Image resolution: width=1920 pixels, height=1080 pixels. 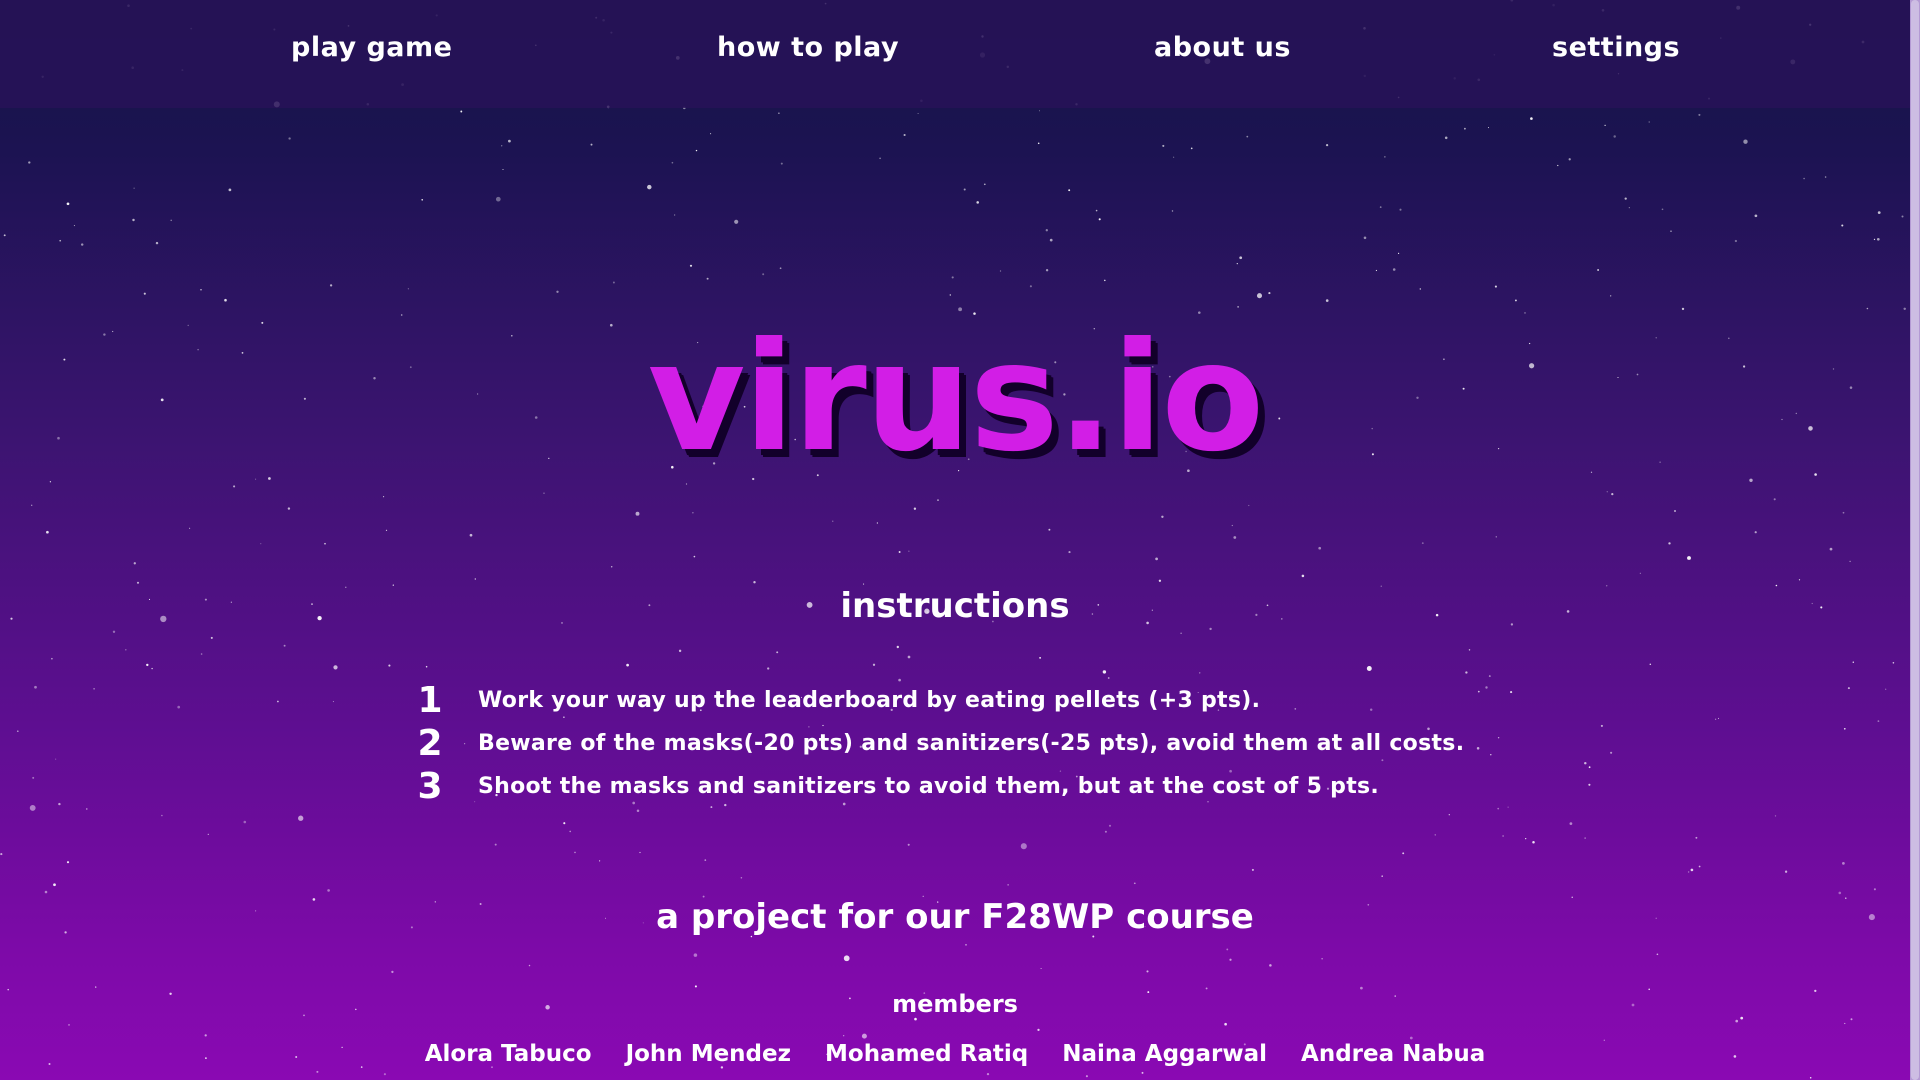 I want to click on nav-how-to-play: how to play, so click(x=808, y=48).